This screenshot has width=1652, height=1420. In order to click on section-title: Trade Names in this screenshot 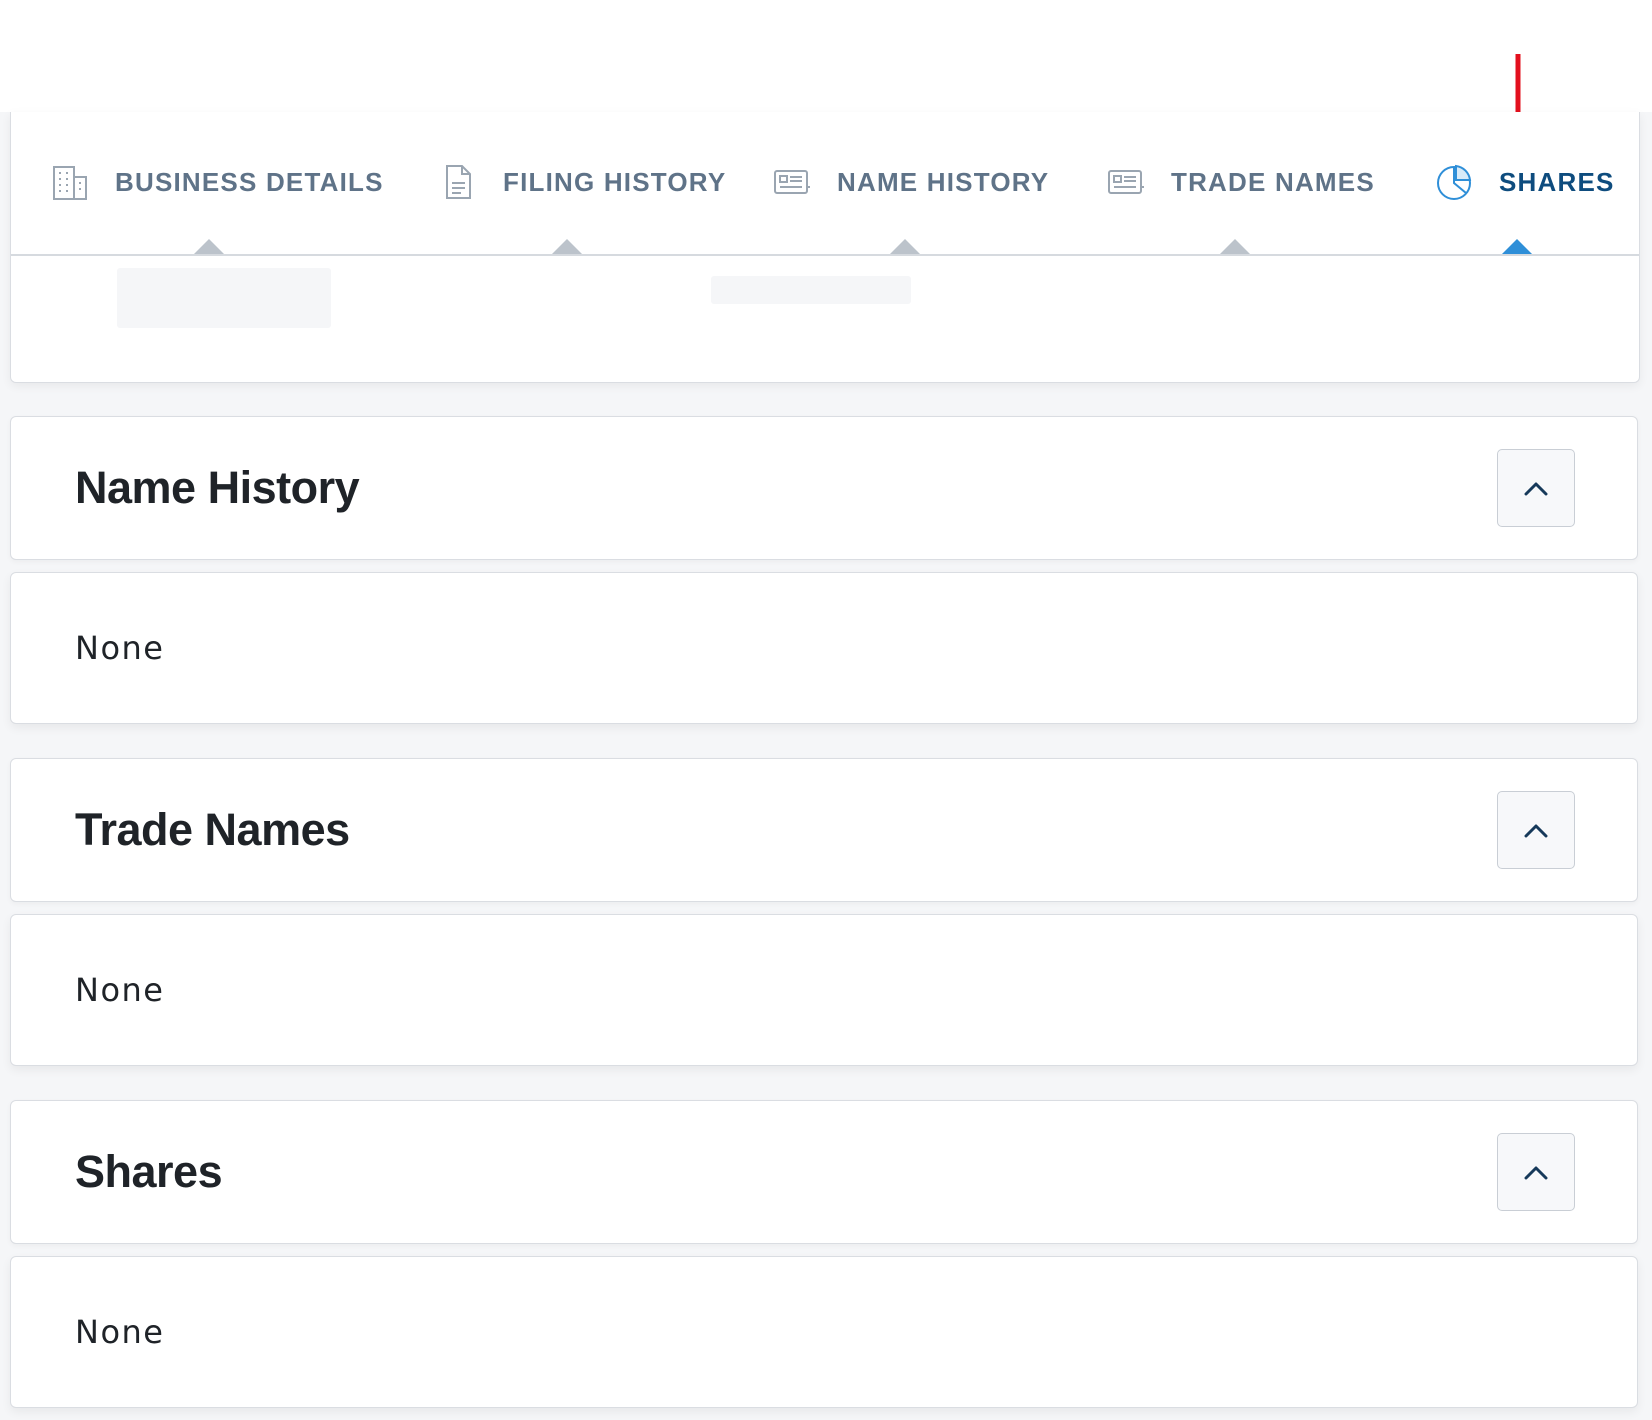, I will do `click(212, 829)`.